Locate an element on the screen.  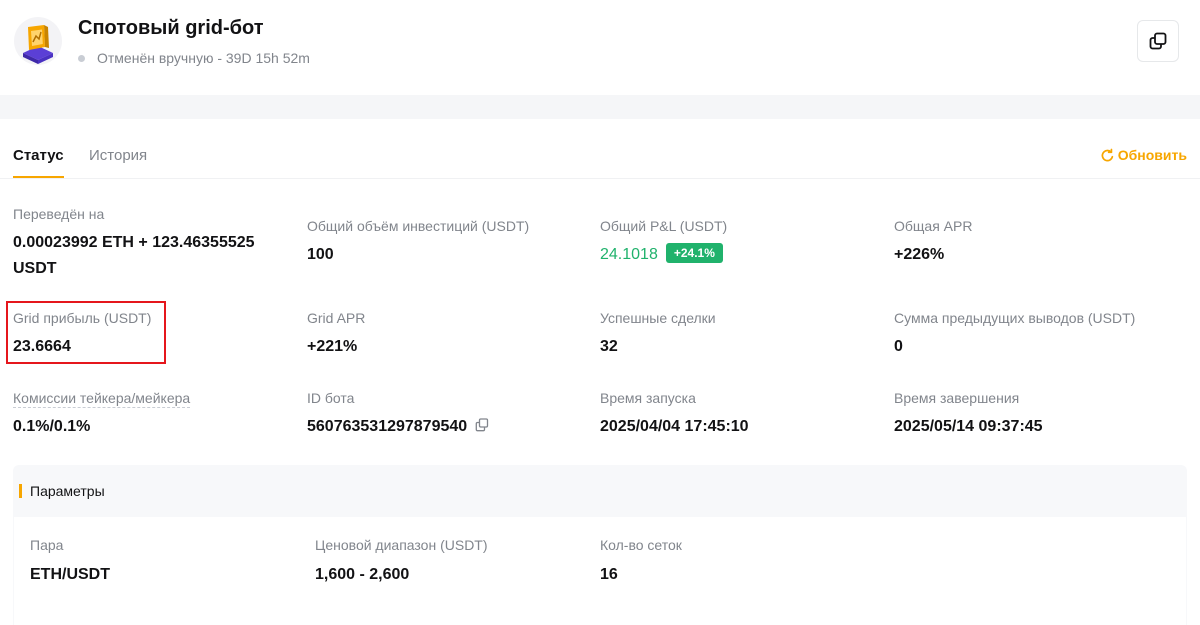
stat-value: 100 is located at coordinates (320, 254).